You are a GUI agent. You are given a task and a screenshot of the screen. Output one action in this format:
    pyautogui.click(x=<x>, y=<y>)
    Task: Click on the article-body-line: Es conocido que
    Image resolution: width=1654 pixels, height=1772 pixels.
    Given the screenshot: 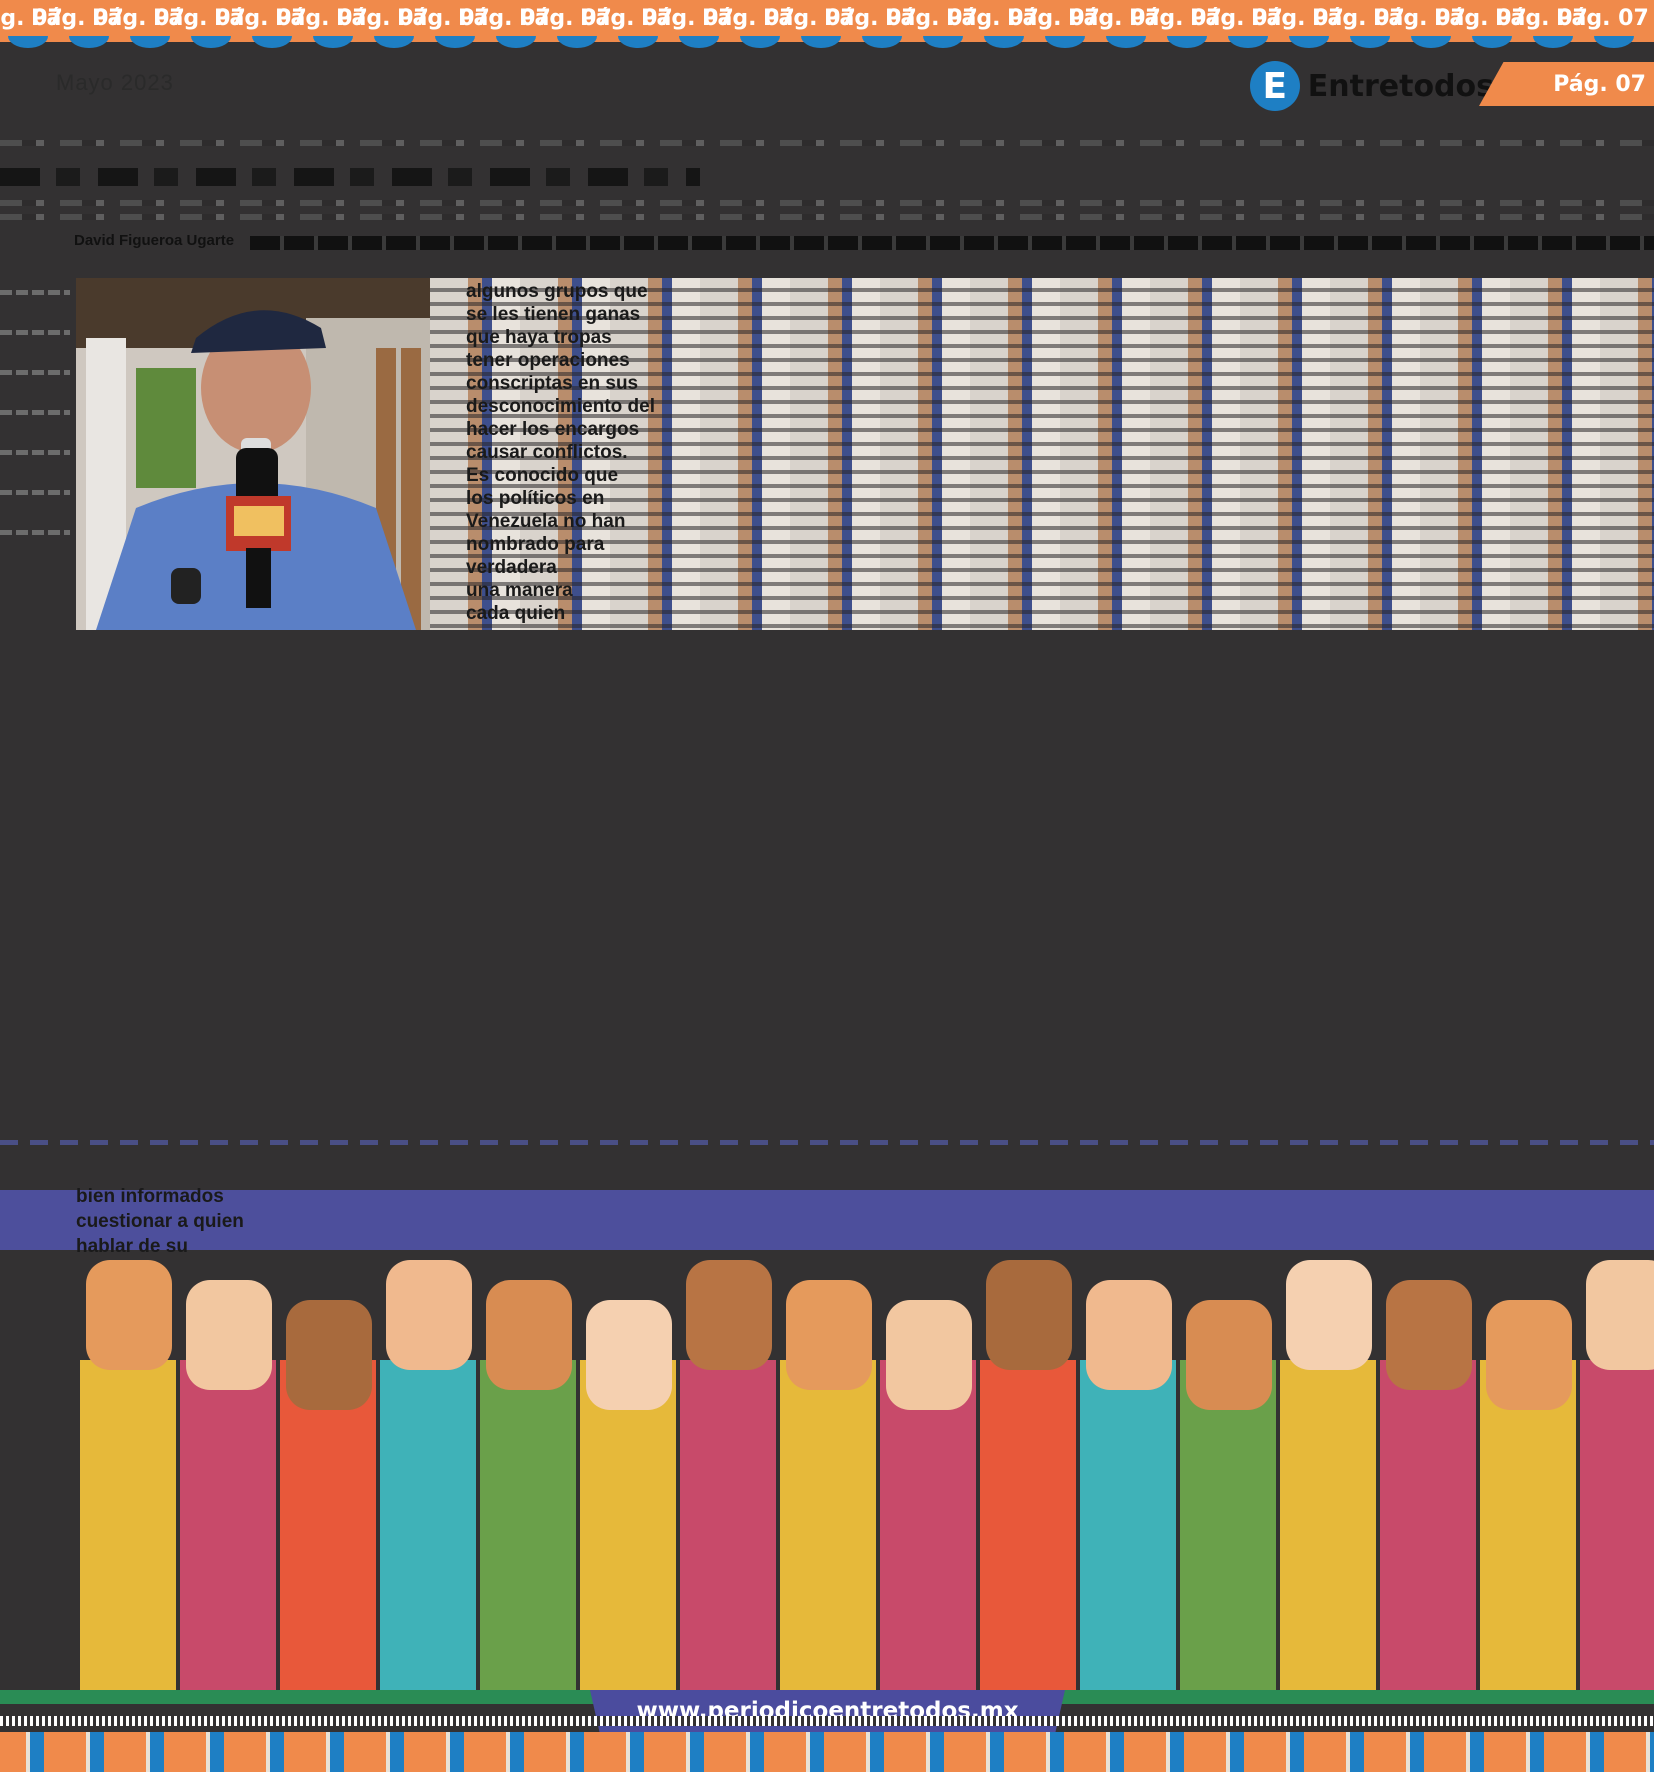 What is the action you would take?
    pyautogui.click(x=542, y=475)
    